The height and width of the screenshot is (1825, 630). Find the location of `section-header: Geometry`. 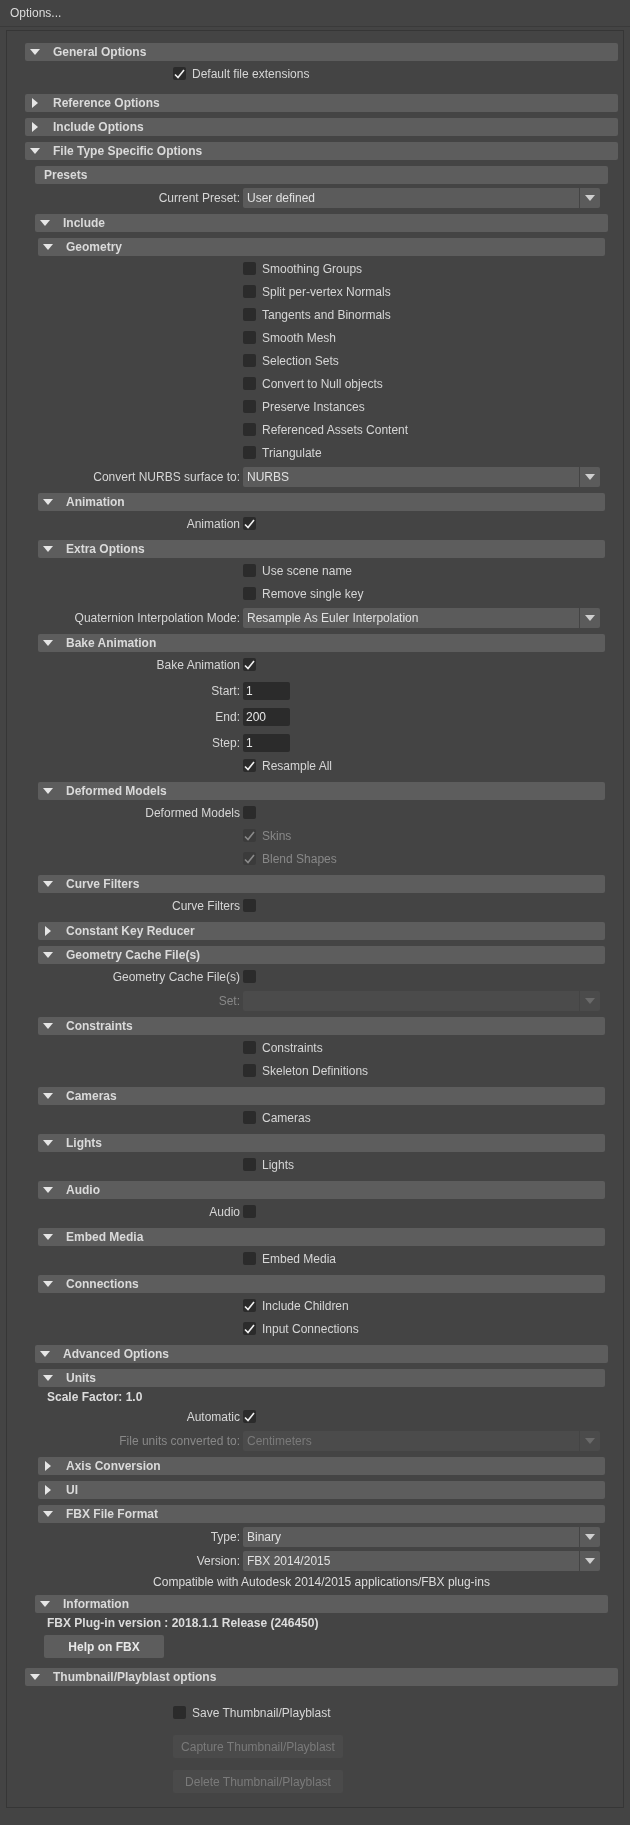

section-header: Geometry is located at coordinates (321, 247).